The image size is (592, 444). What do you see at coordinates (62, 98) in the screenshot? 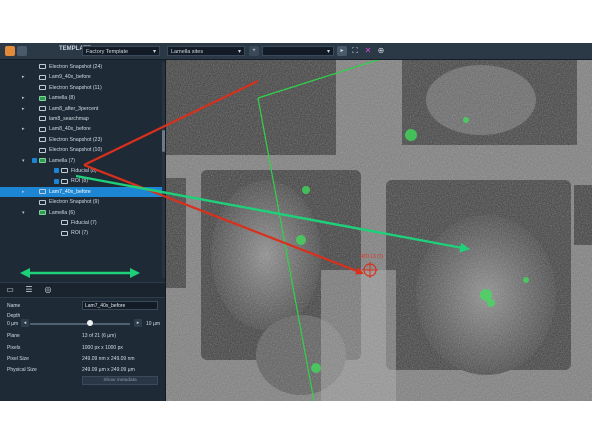
I see `tree-item-label: Lamella (8)` at bounding box center [62, 98].